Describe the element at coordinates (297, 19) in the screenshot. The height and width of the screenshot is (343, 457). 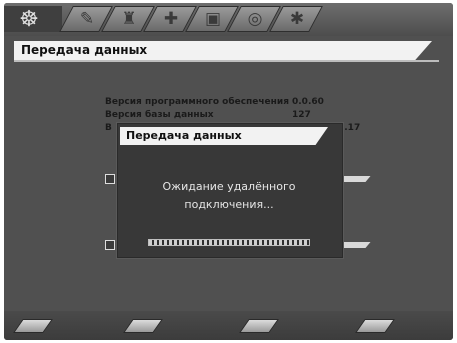
I see `info-icon: ✱` at that location.